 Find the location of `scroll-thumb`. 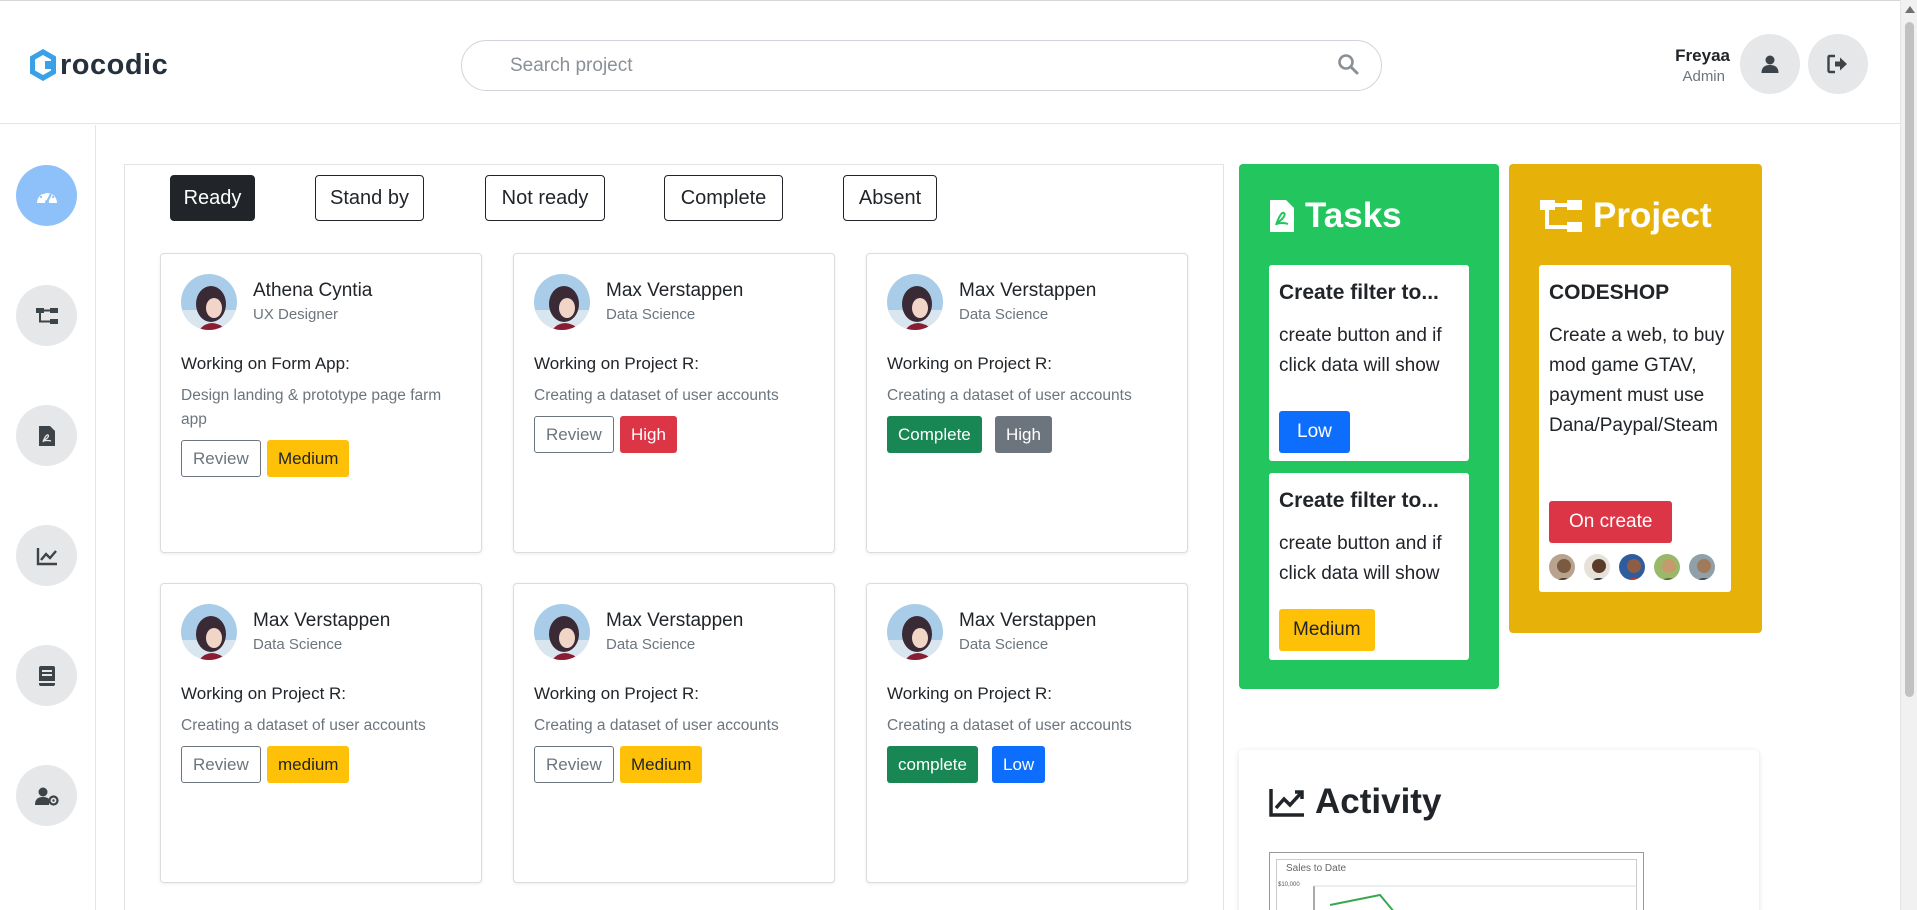

scroll-thumb is located at coordinates (1909, 359).